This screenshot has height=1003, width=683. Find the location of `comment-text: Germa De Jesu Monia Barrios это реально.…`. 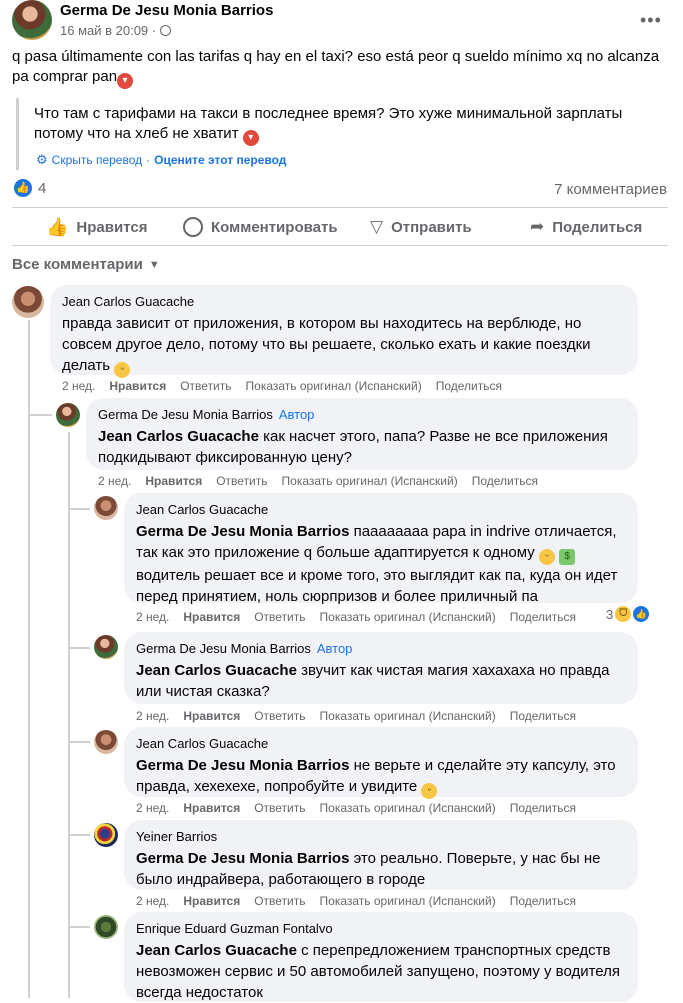

comment-text: Germa De Jesu Monia Barrios это реально.… is located at coordinates (368, 869).